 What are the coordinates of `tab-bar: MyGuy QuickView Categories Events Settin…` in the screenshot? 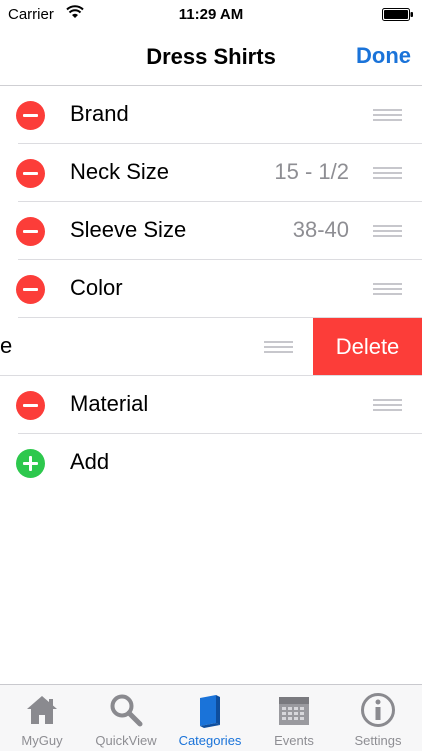 It's located at (211, 717).